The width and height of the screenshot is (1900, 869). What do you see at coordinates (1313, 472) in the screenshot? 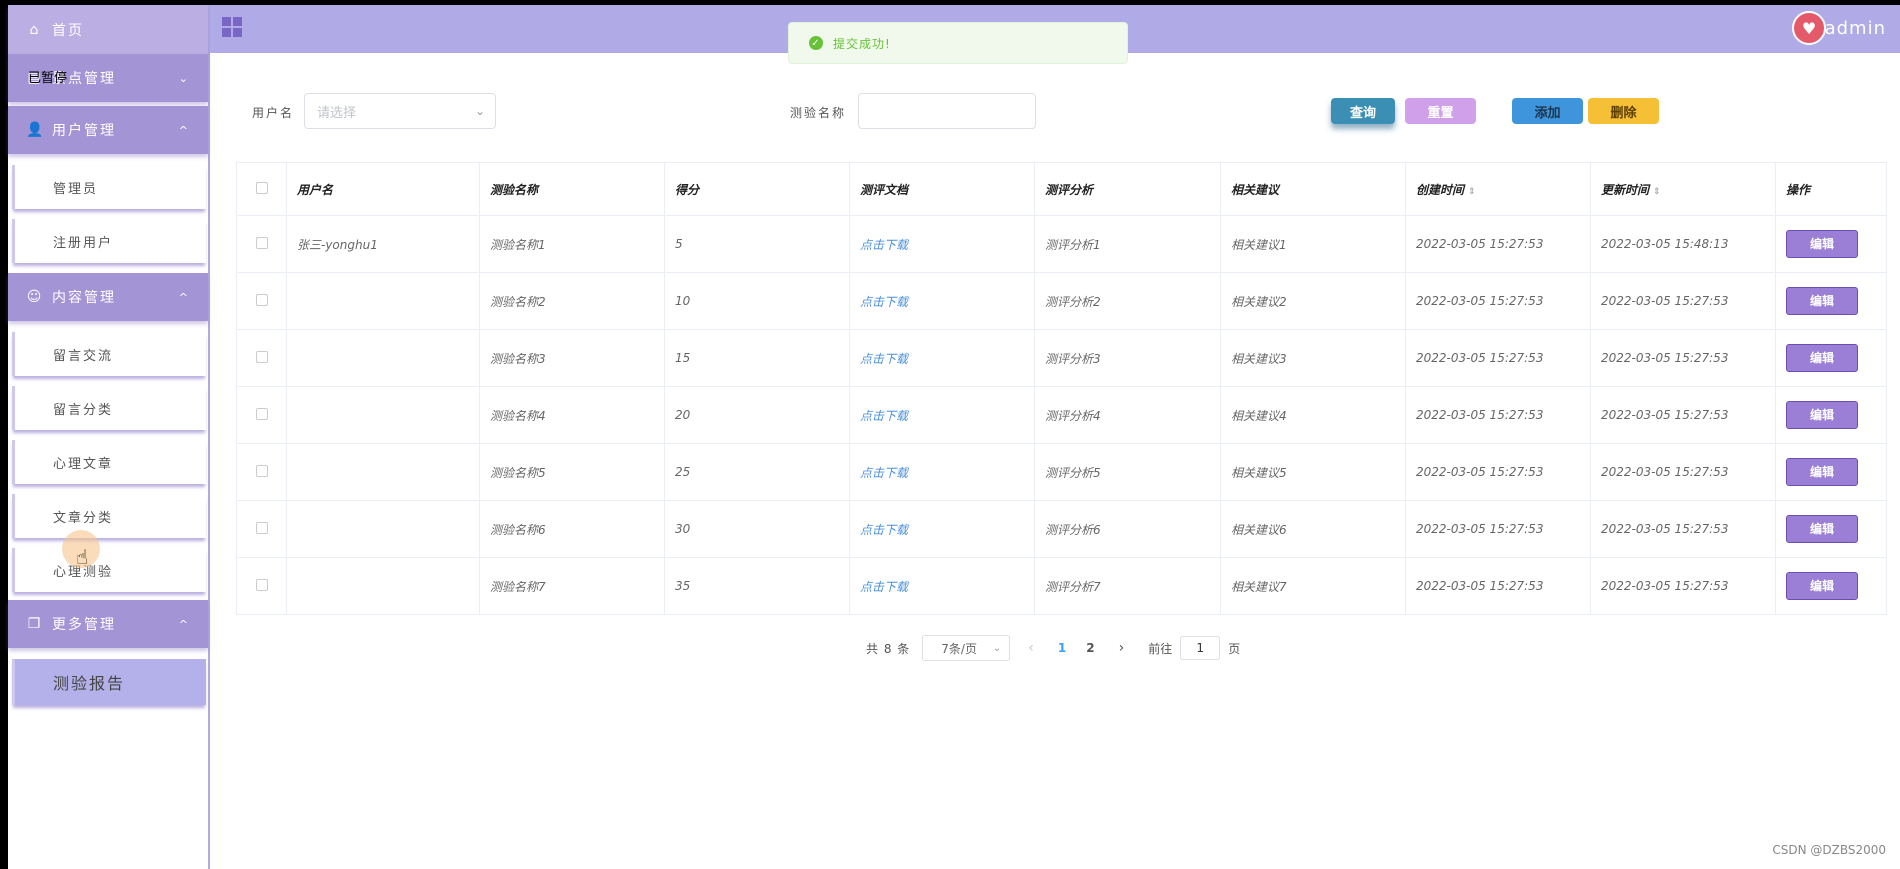
I see `table-cell: 相关建议5` at bounding box center [1313, 472].